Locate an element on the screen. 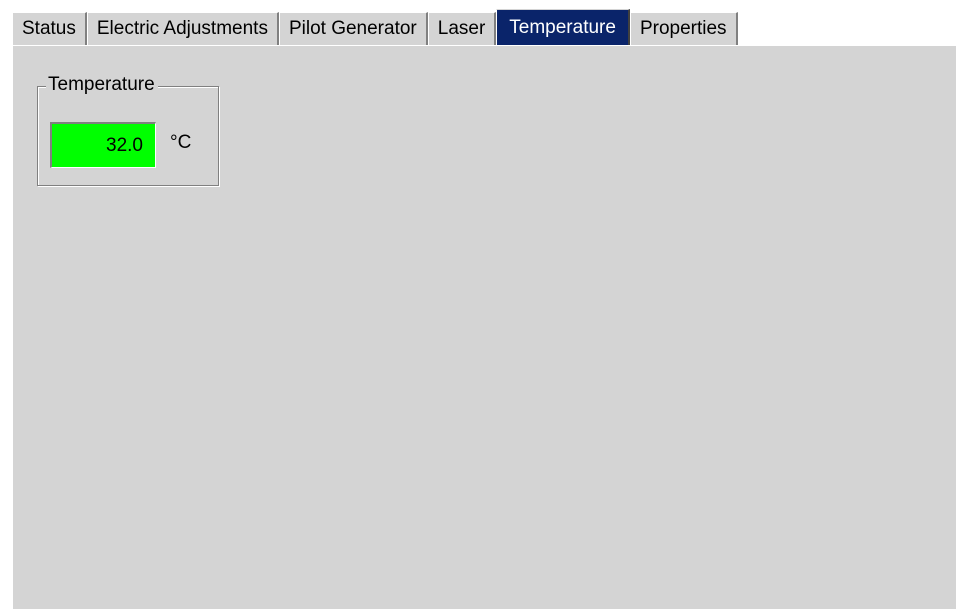  tab-laser: Laser is located at coordinates (462, 28).